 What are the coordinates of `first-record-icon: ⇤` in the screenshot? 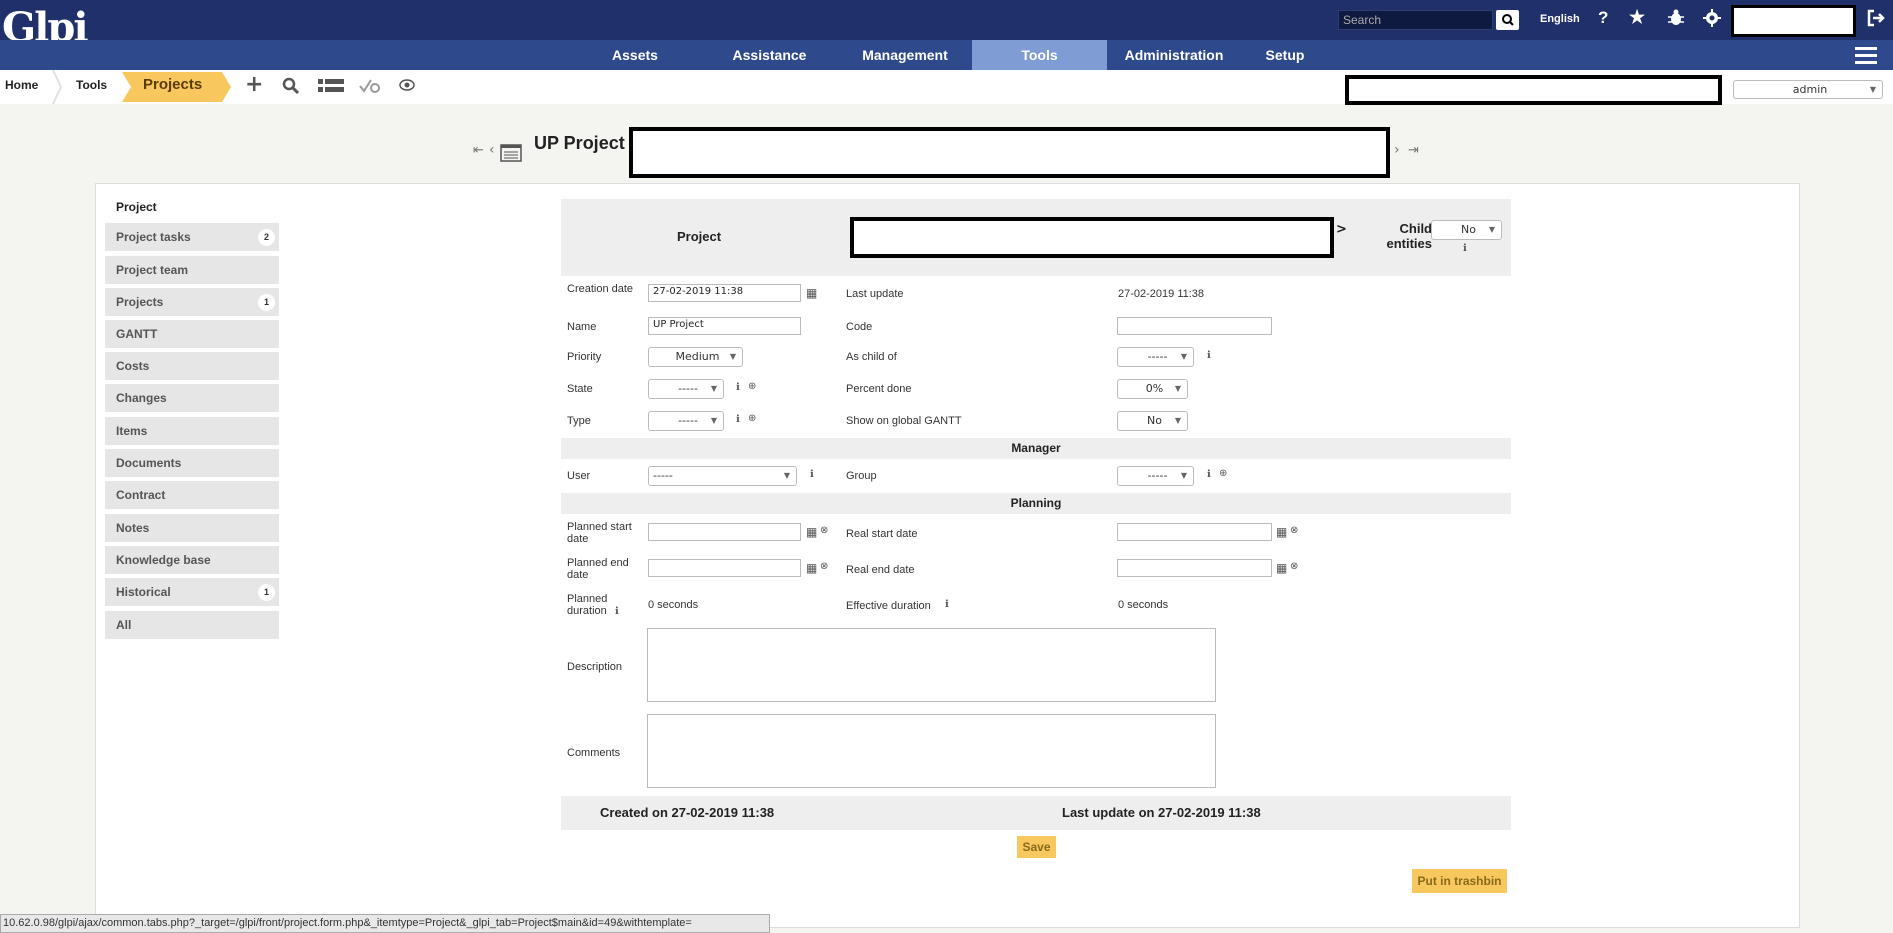 It's located at (478, 150).